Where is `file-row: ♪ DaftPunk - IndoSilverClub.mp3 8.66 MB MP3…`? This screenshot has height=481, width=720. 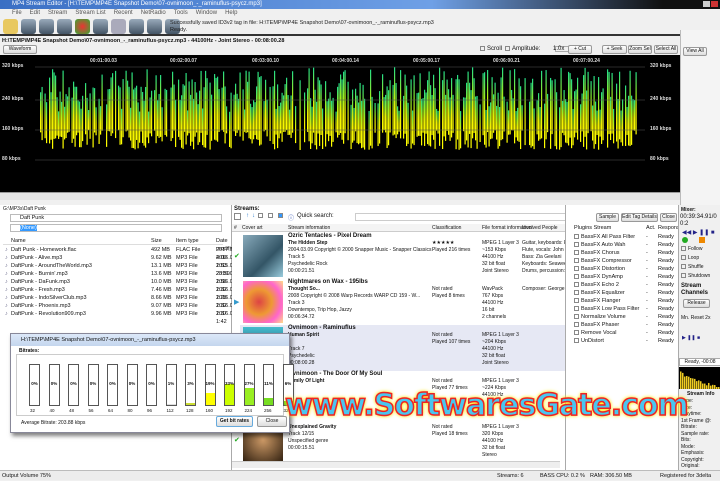 file-row: ♪ DaftPunk - IndoSilverClub.mp3 8.66 MB MP3… is located at coordinates (124, 301).